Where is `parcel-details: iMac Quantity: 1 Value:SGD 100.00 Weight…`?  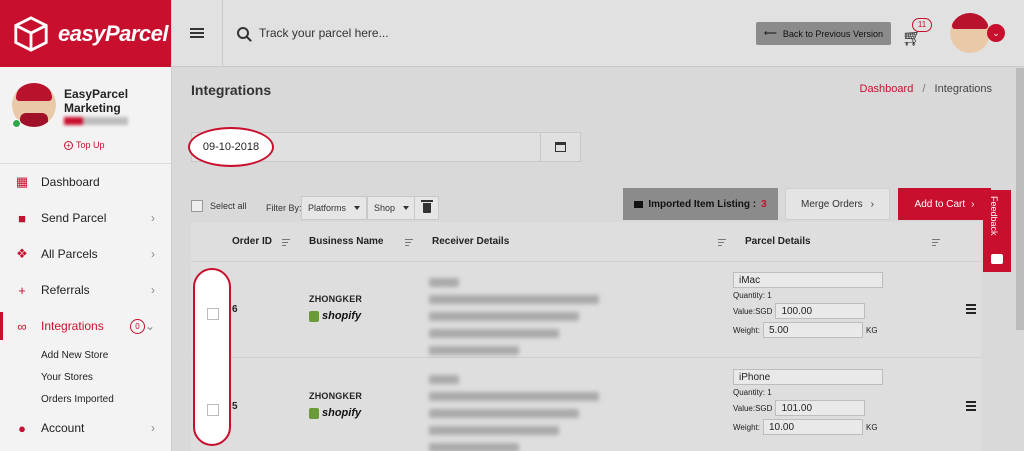 parcel-details: iMac Quantity: 1 Value:SGD 100.00 Weight… is located at coordinates (818, 305).